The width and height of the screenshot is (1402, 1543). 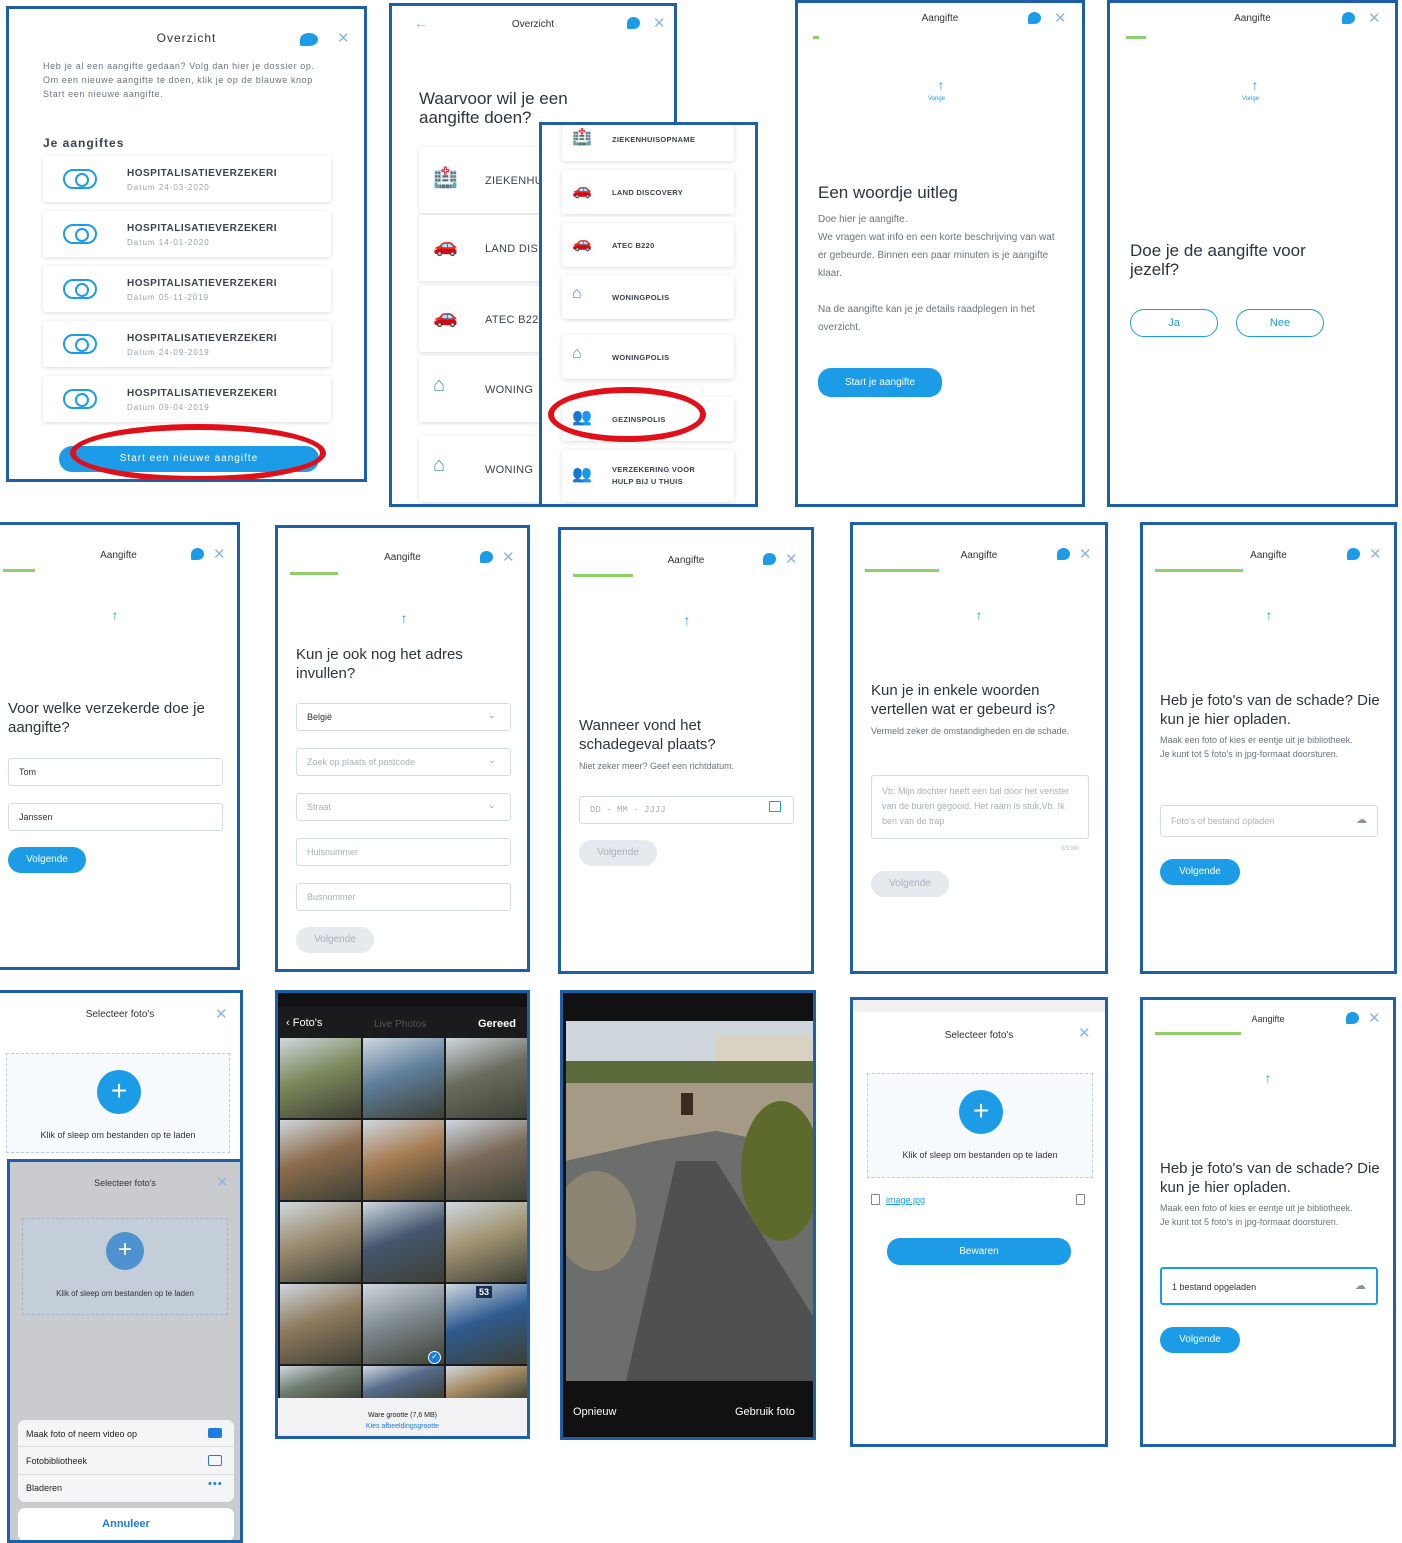 What do you see at coordinates (648, 143) in the screenshot?
I see `policy-card: 🏥 ZIEKENHUISOPNAME` at bounding box center [648, 143].